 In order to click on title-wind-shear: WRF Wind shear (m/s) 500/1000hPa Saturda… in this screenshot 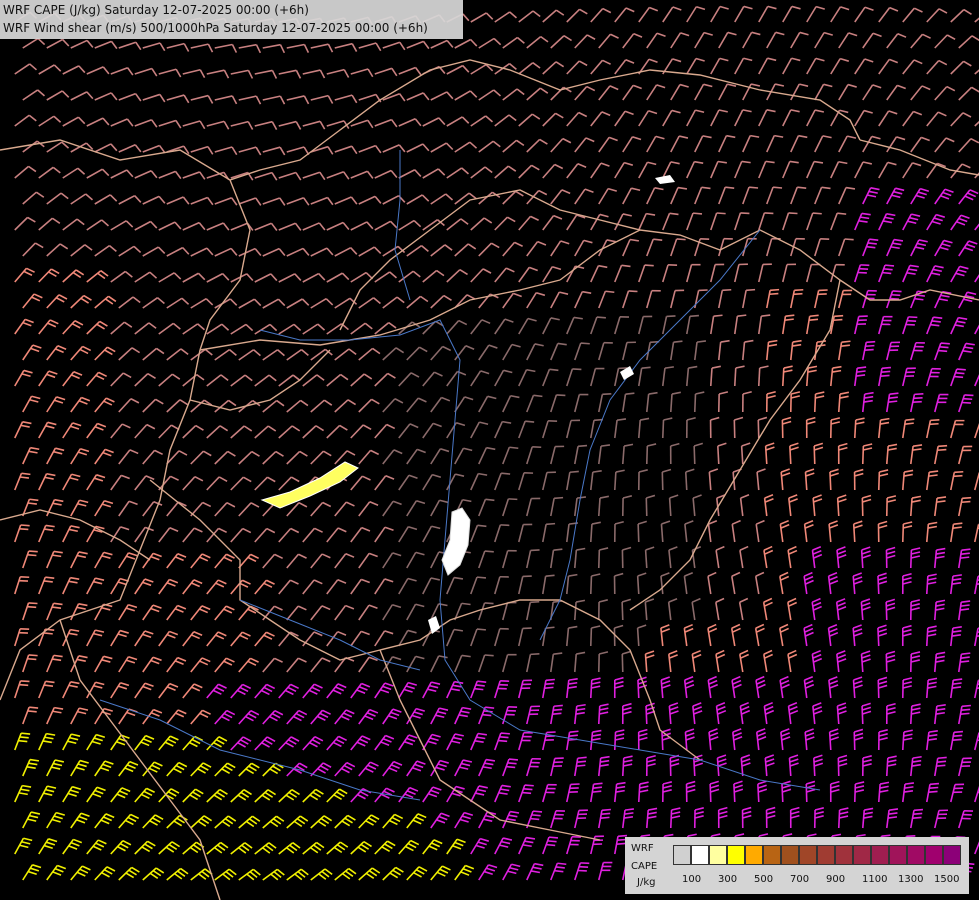, I will do `click(215, 28)`.